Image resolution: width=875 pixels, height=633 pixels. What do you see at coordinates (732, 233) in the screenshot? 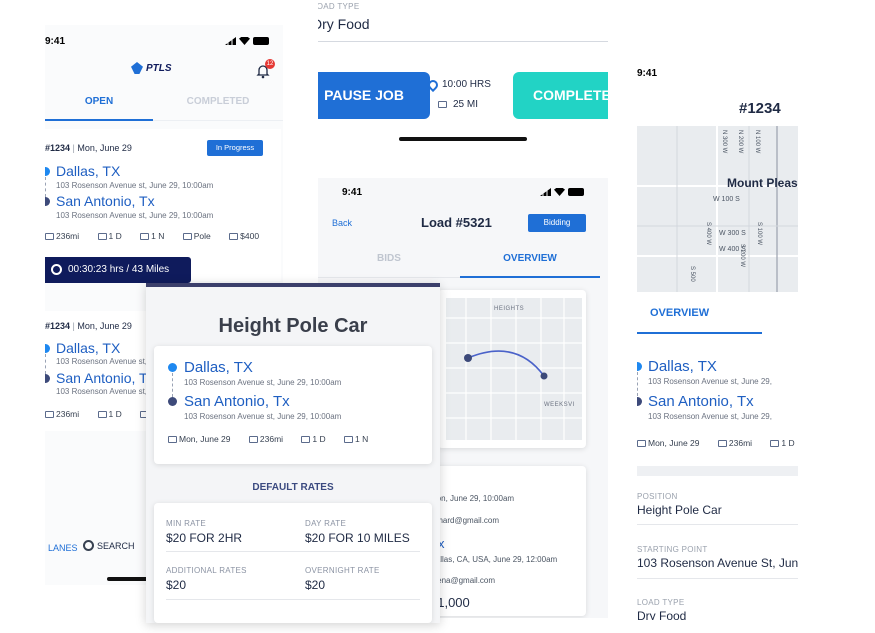
I see `map-label: W 300 S` at bounding box center [732, 233].